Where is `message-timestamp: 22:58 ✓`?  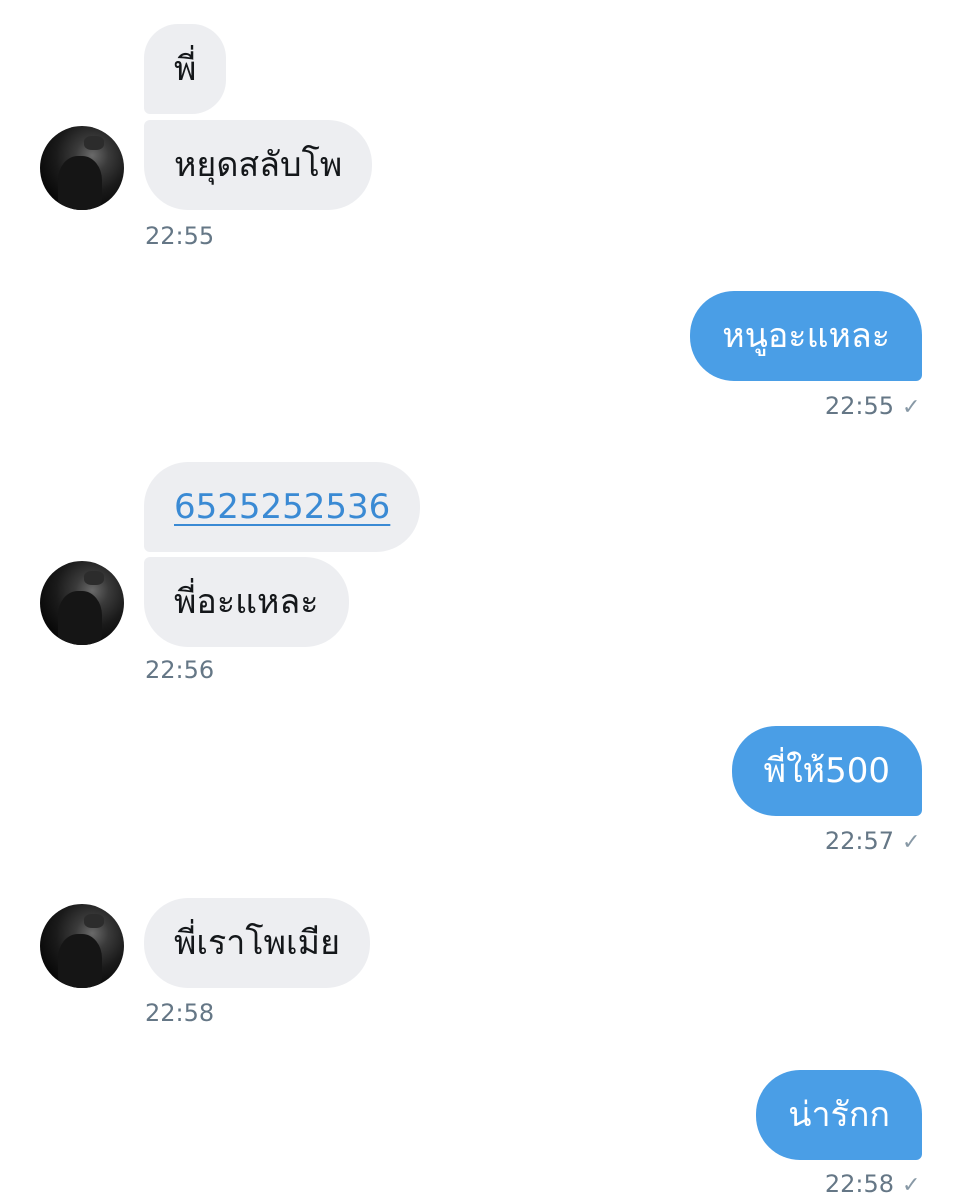
message-timestamp: 22:58 ✓ is located at coordinates (873, 1184).